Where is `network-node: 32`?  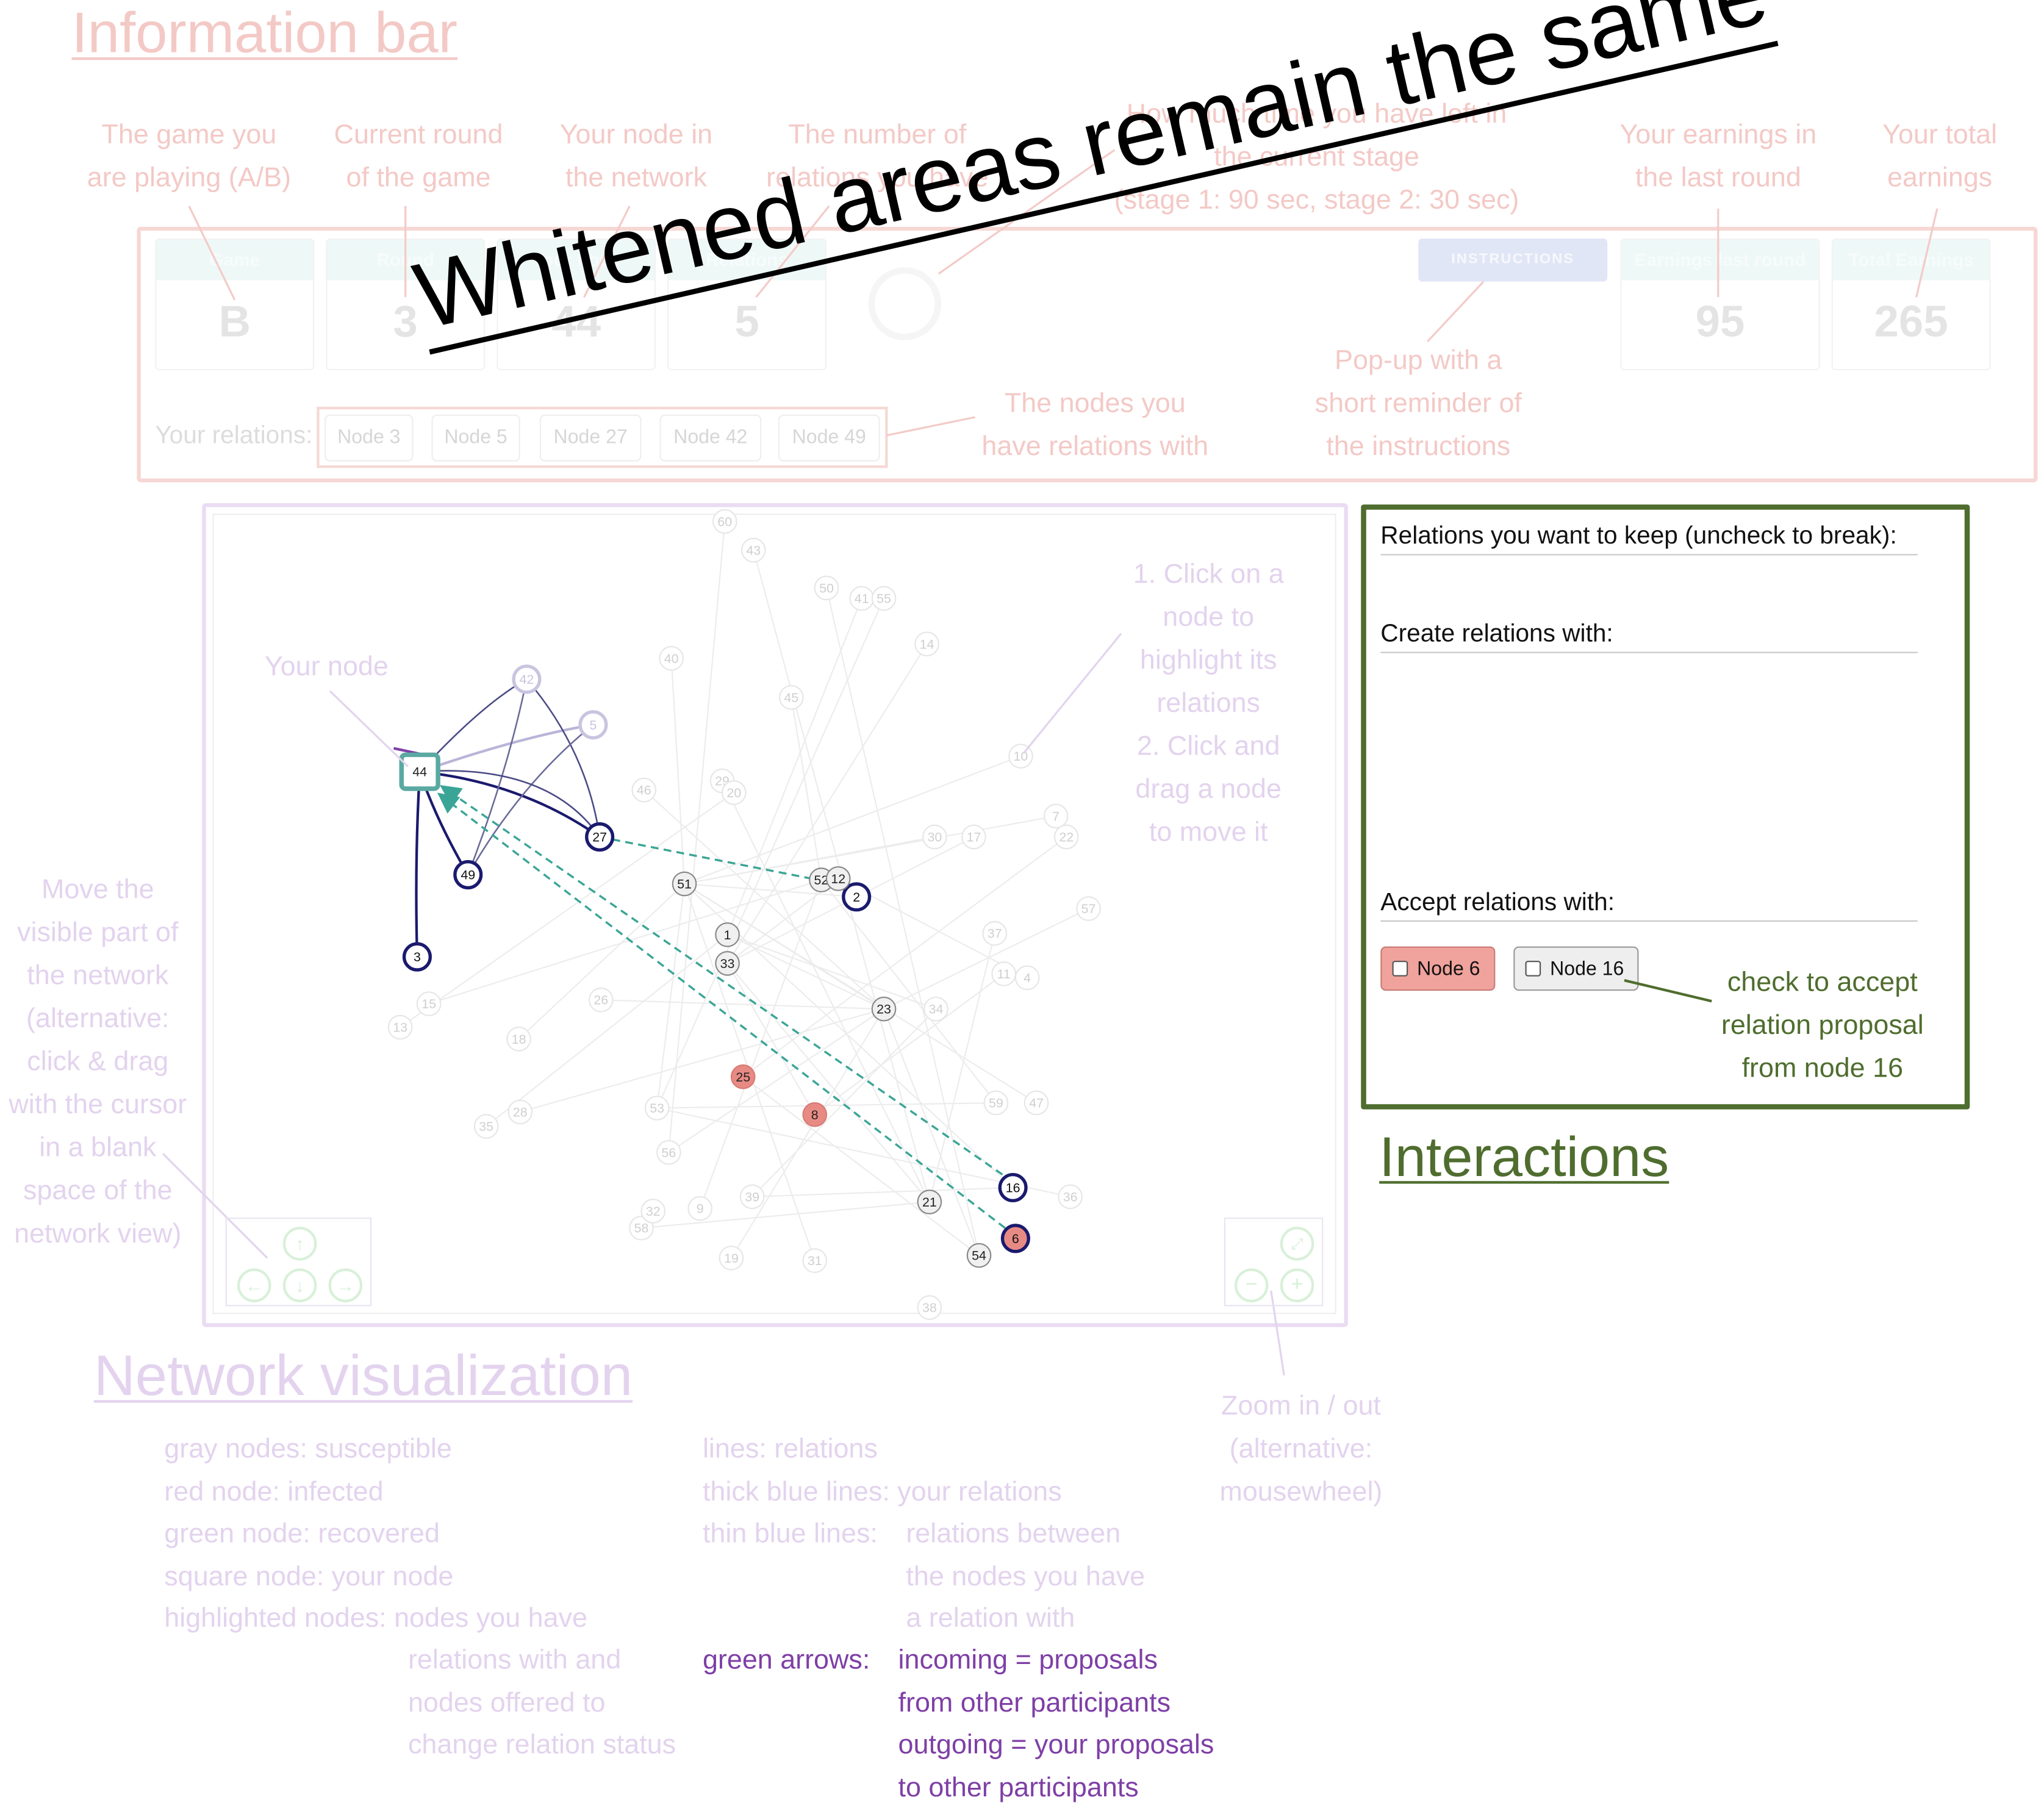
network-node: 32 is located at coordinates (653, 1211).